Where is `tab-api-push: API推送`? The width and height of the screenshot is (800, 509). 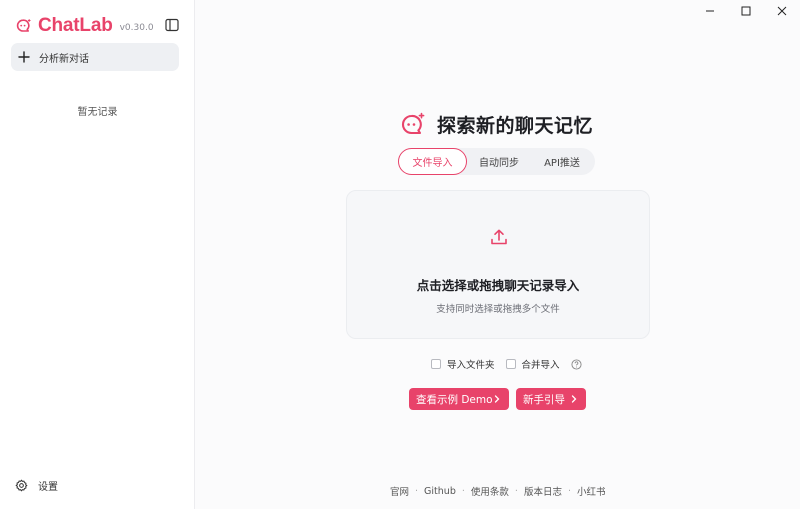
tab-api-push: API推送 is located at coordinates (562, 161).